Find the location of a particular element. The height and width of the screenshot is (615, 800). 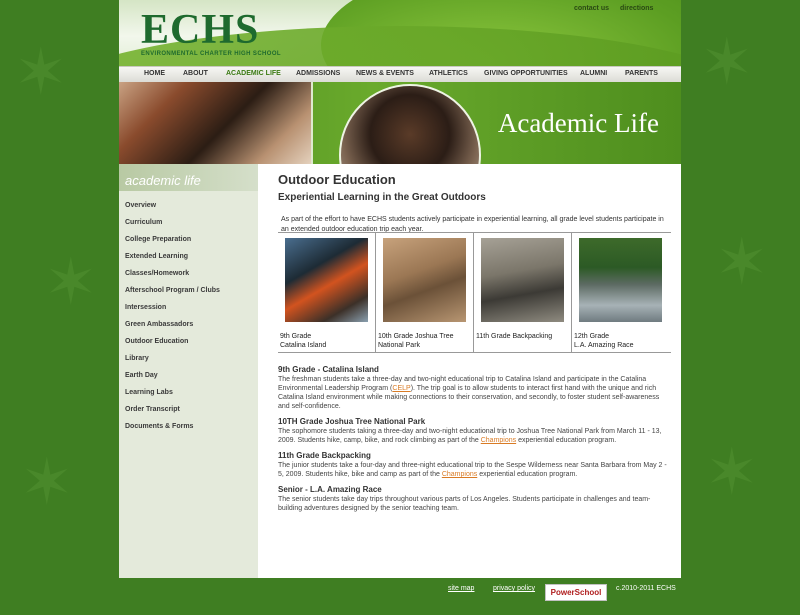

sidebar-item-green-ambassadors: Green Ambassadors is located at coordinates (159, 324).